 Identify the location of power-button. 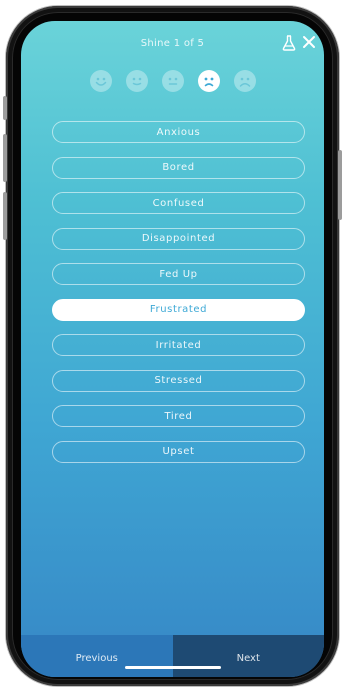
(340, 185).